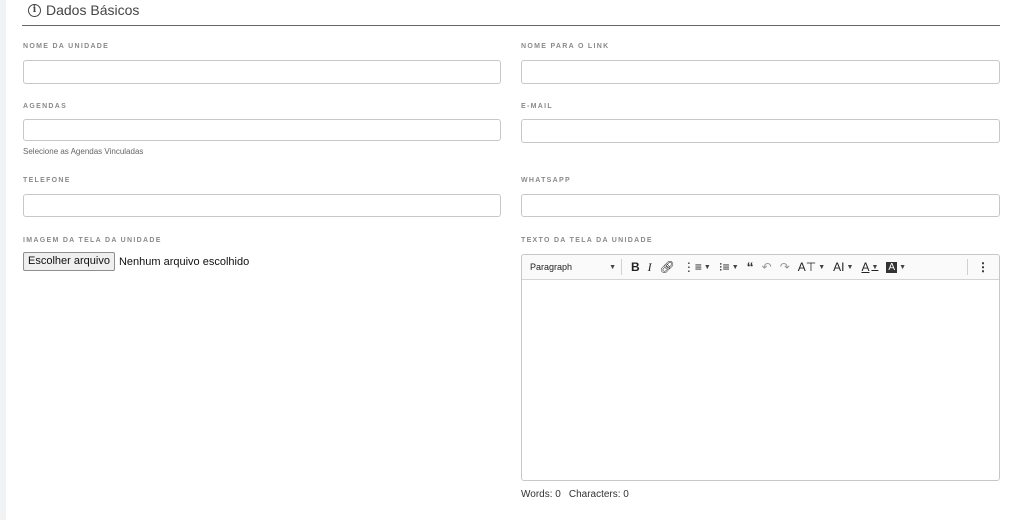 The height and width of the screenshot is (520, 1024). Describe the element at coordinates (811, 267) in the screenshot. I see `font-size-icon: A⊤ ▼` at that location.